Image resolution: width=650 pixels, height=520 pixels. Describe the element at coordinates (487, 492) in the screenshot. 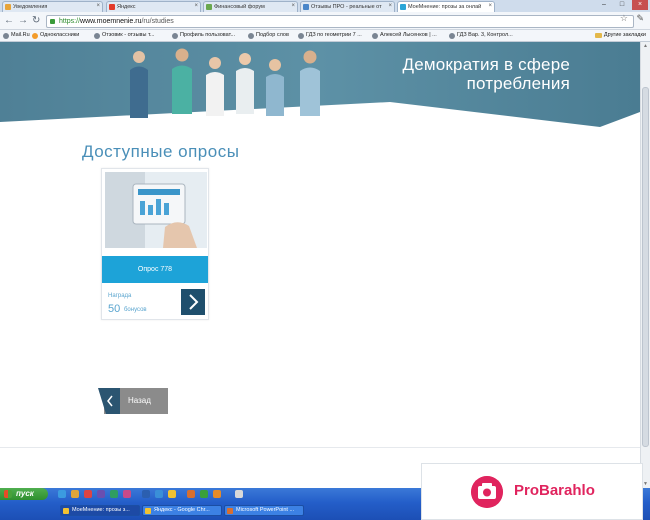

I see `camera-icon` at that location.